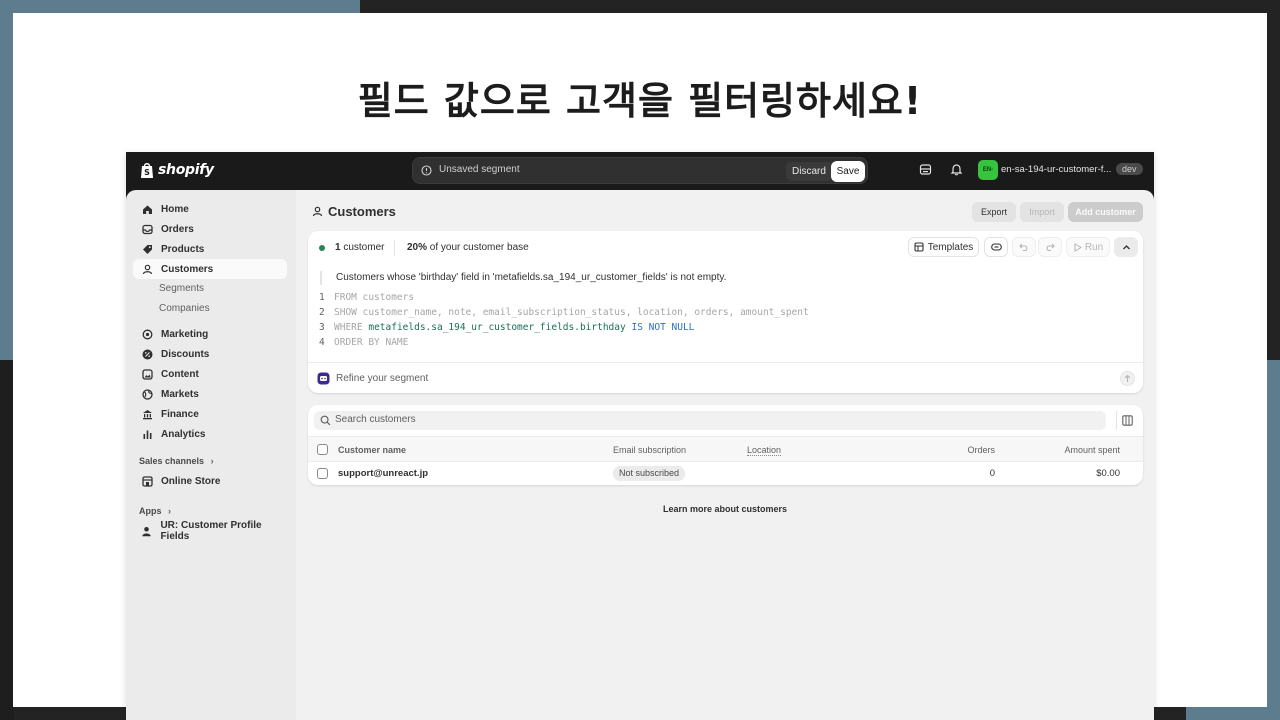 This screenshot has width=1280, height=720. I want to click on shopify-logo: S shopify, so click(176, 170).